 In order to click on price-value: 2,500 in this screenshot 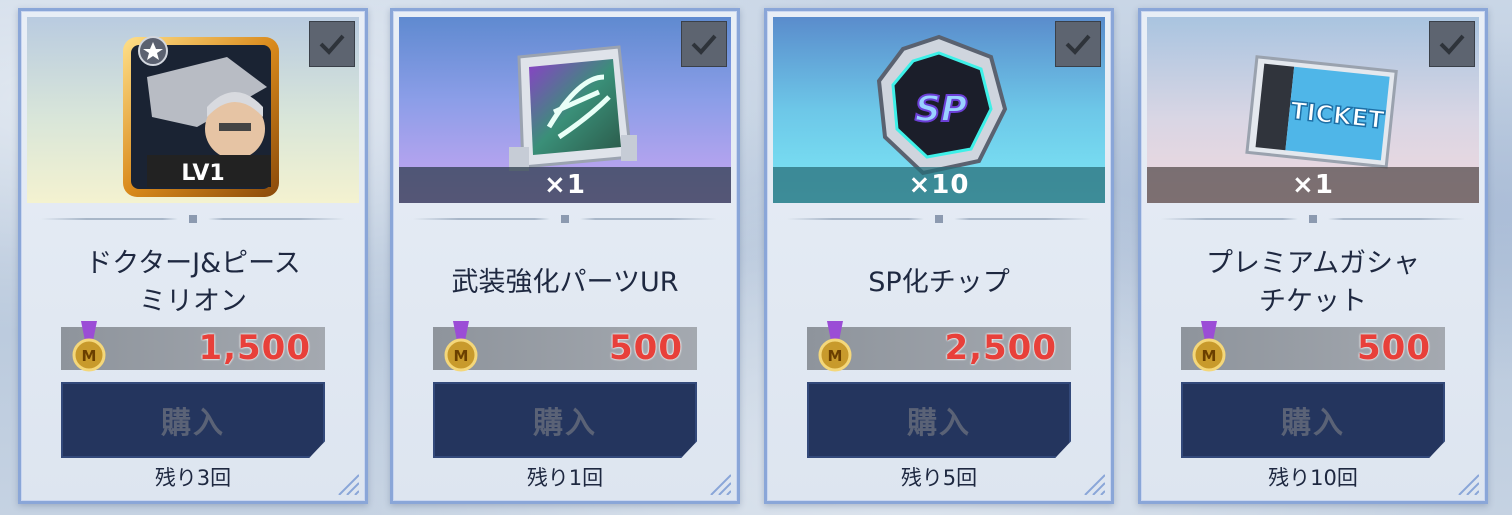, I will do `click(1000, 348)`.